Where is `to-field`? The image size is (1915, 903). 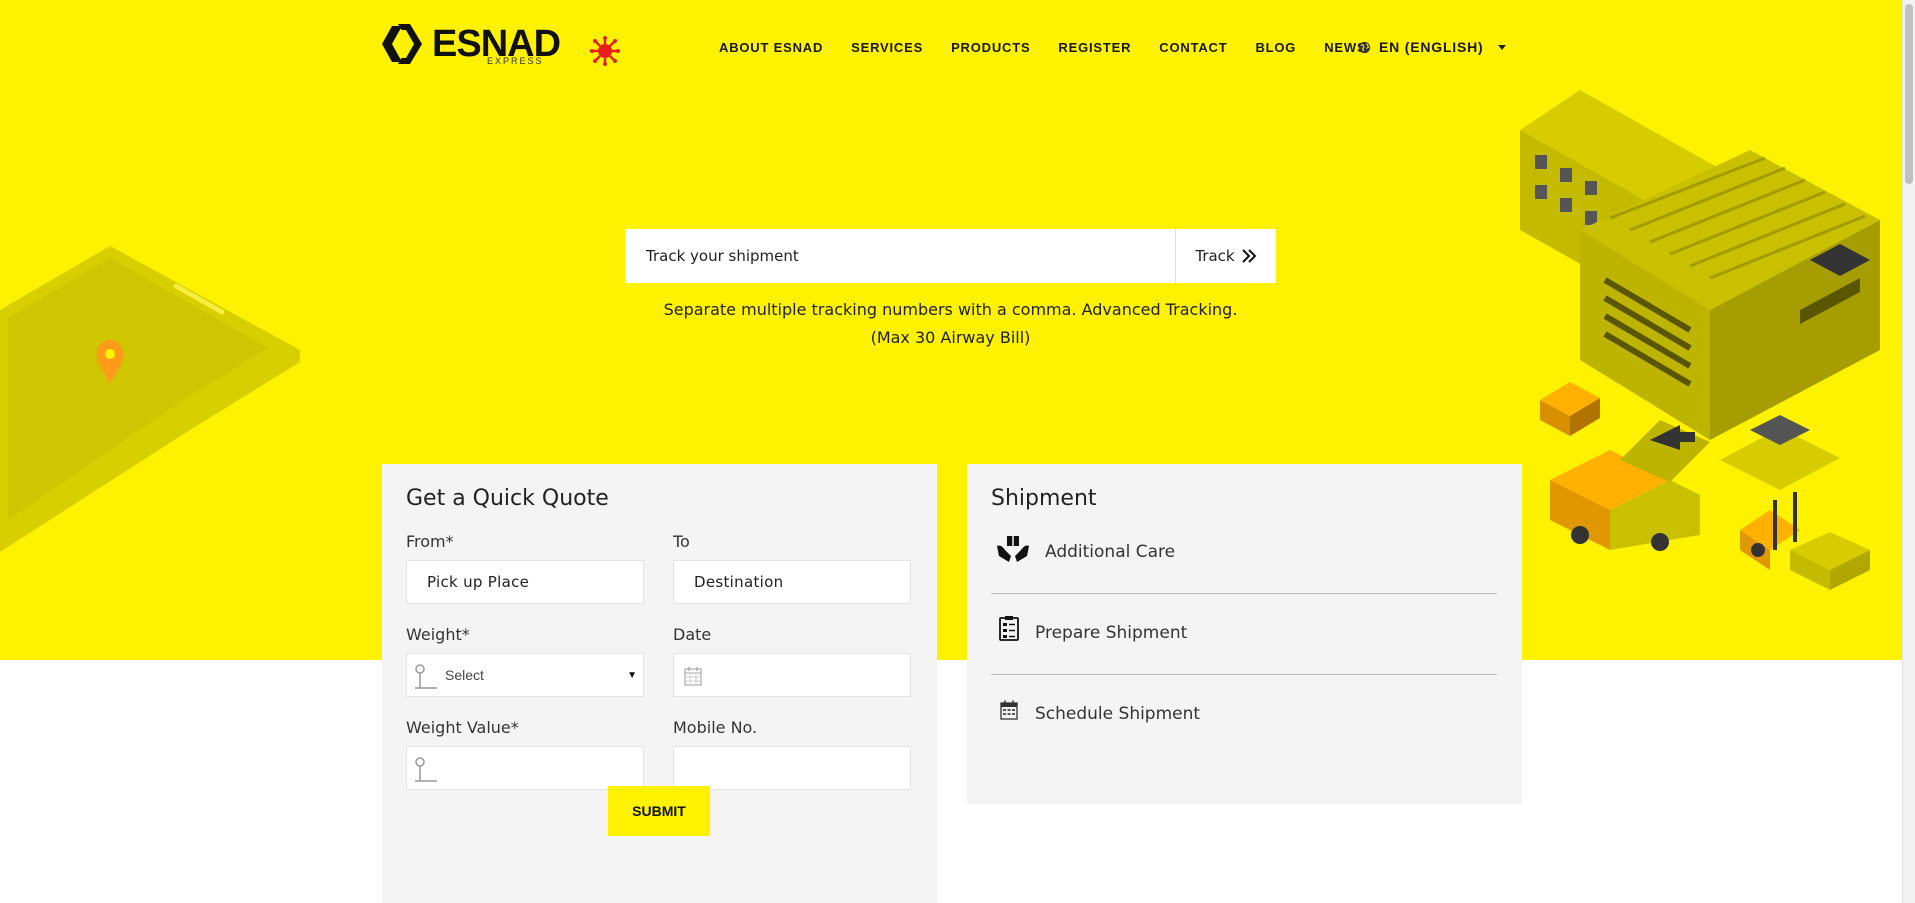
to-field is located at coordinates (792, 582).